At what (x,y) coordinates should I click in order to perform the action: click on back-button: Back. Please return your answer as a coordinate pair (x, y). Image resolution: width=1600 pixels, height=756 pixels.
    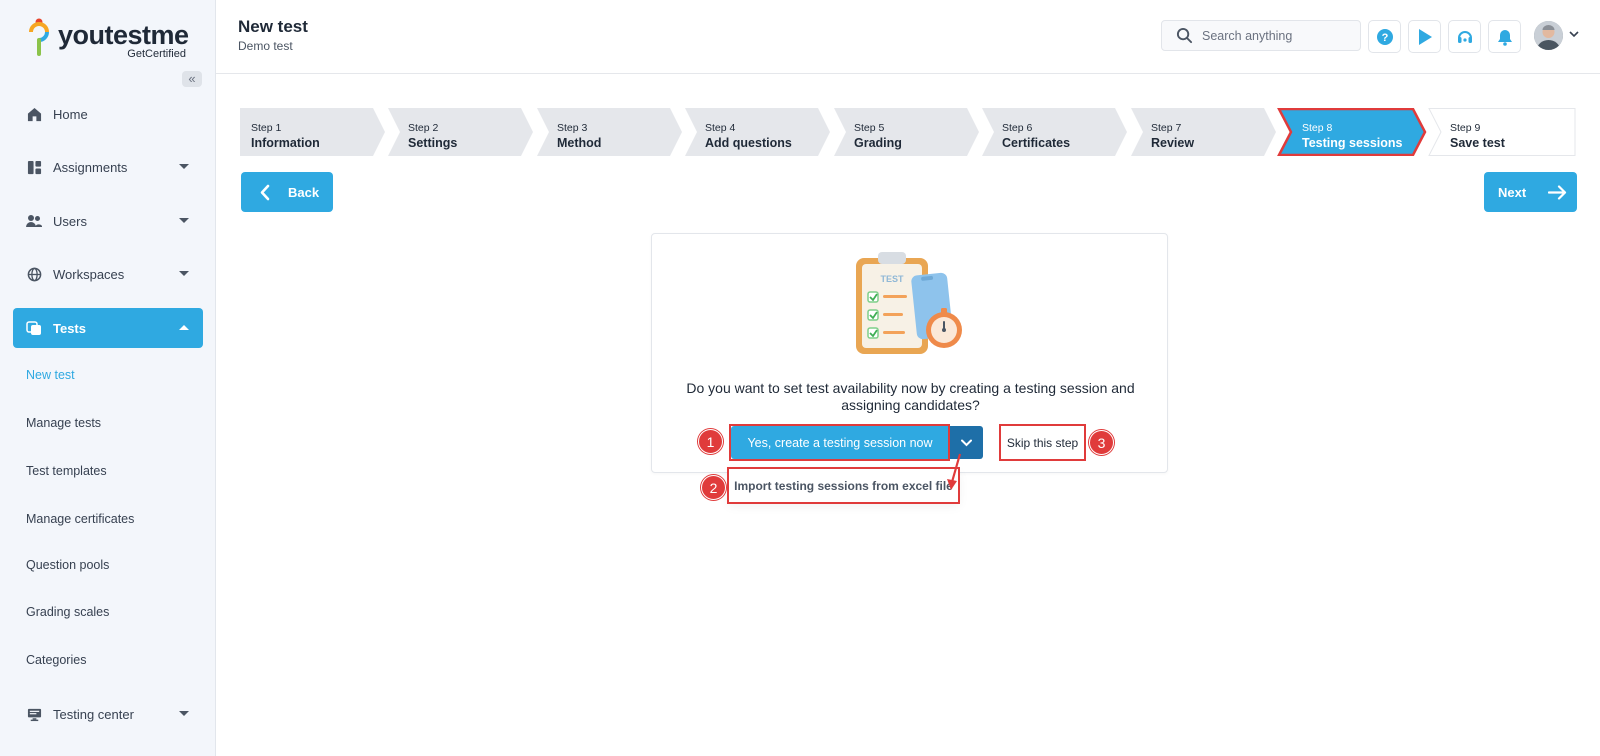
    Looking at the image, I should click on (287, 192).